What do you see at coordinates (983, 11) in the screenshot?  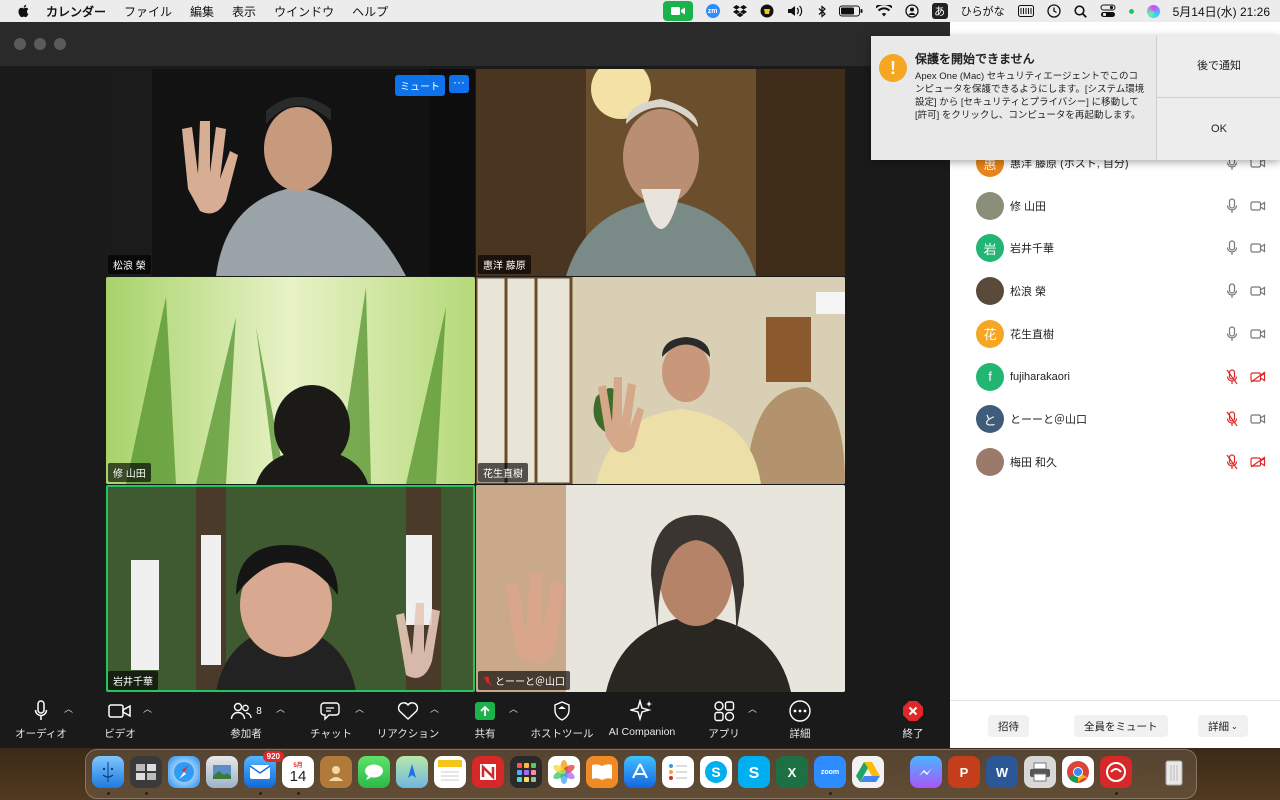 I see `input-mode-label: ひらがな` at bounding box center [983, 11].